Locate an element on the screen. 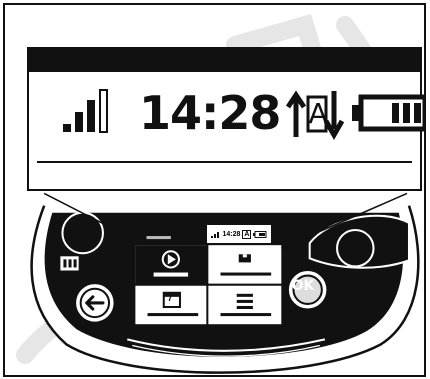  ok-button: OK is located at coordinates (303, 286).